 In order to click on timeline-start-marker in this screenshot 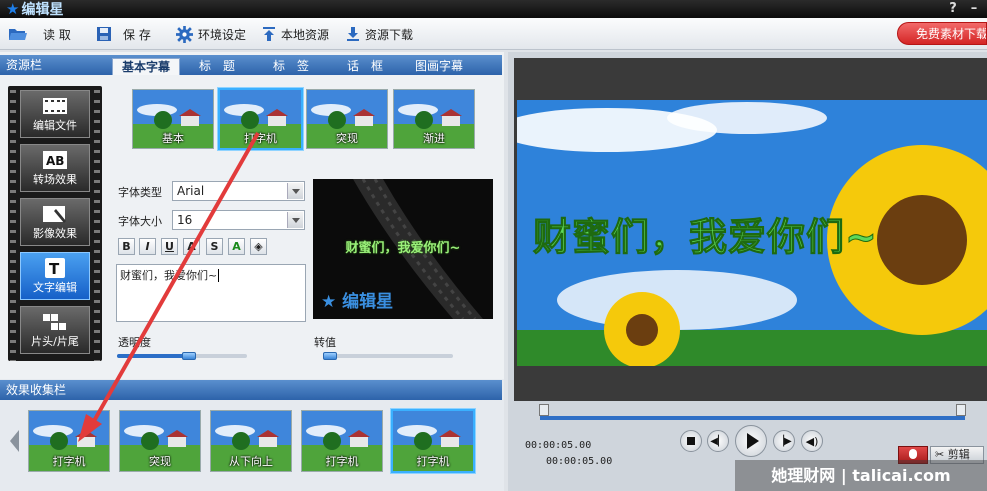, I will do `click(544, 410)`.